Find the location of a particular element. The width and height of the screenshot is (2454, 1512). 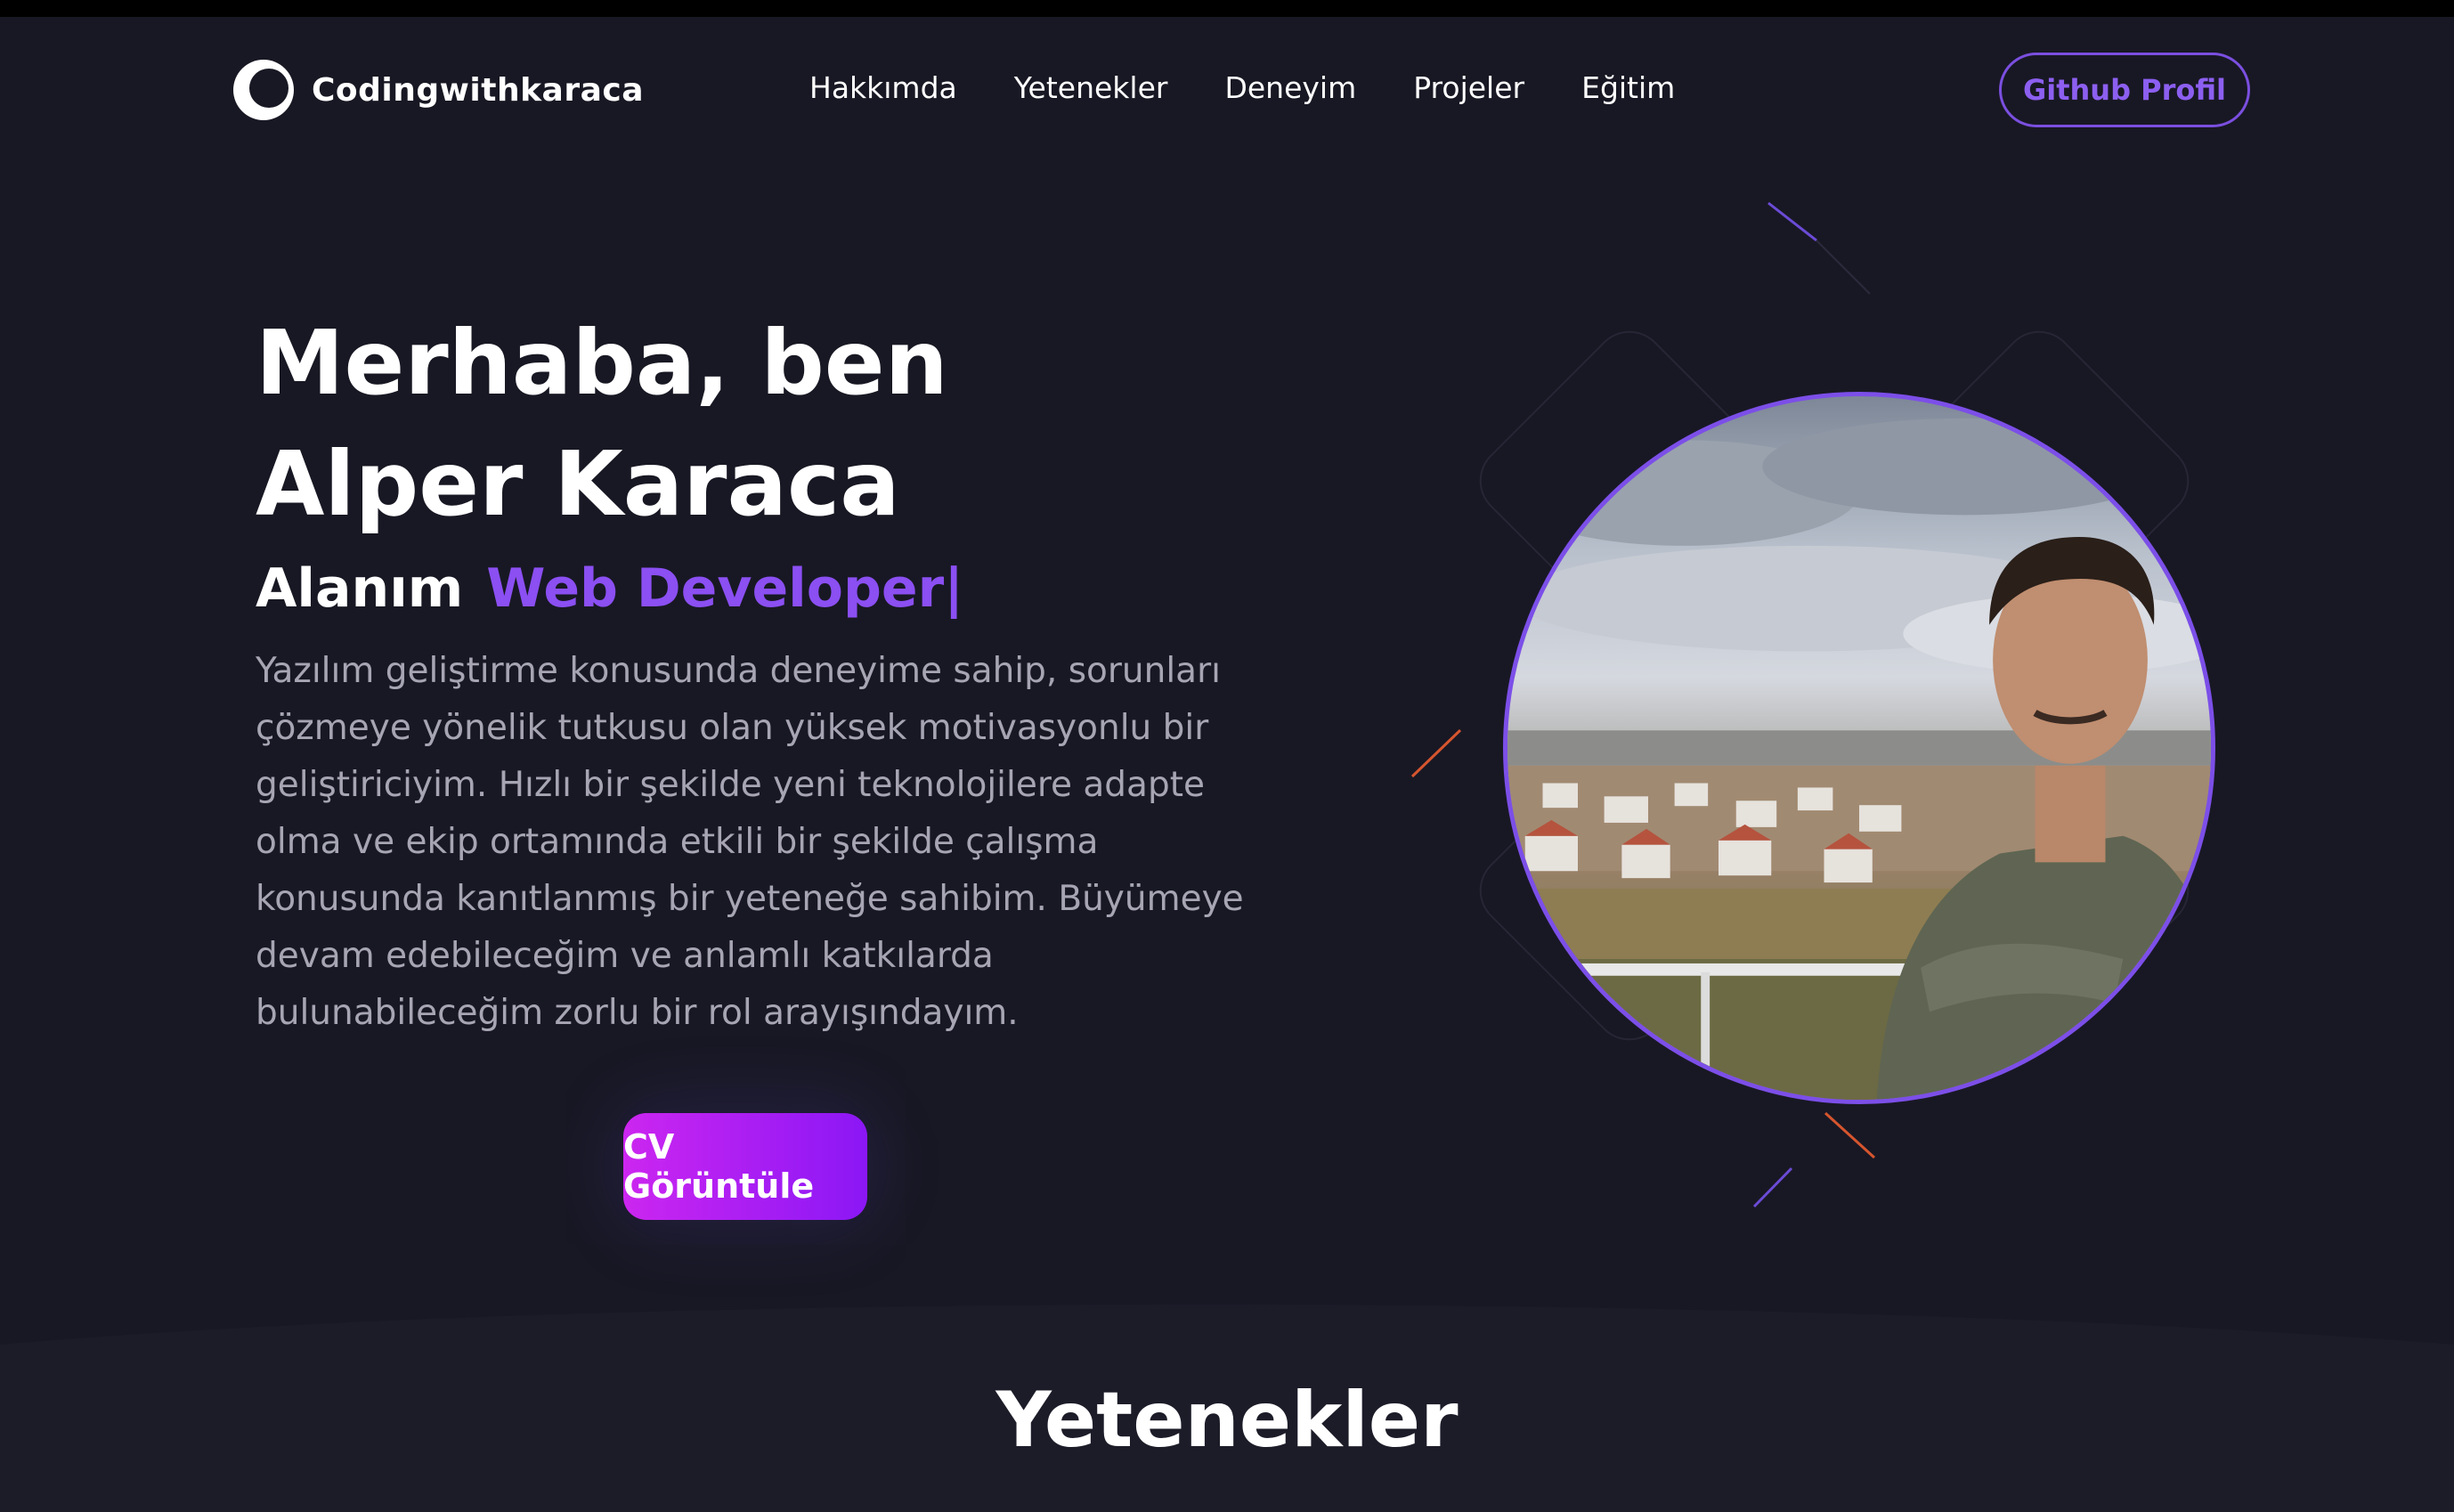

brand-logo: Codingwithkaraca is located at coordinates (438, 90).